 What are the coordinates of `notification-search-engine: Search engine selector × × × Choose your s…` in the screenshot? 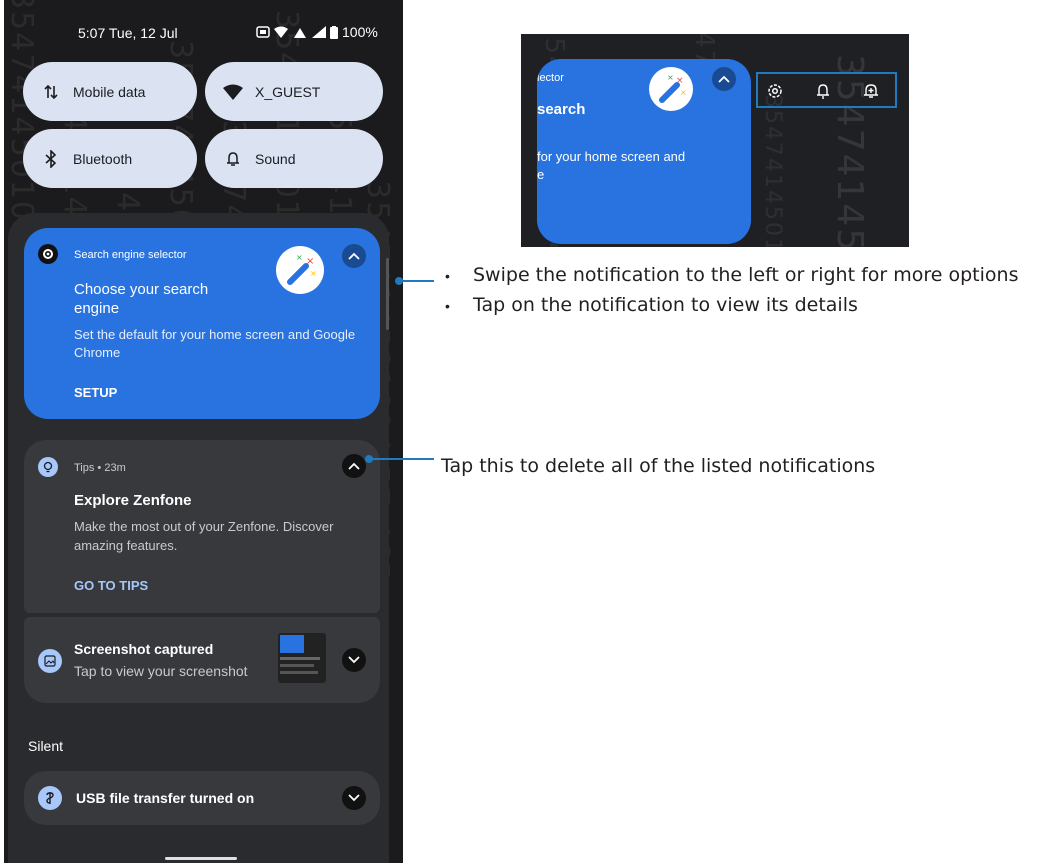 It's located at (202, 323).